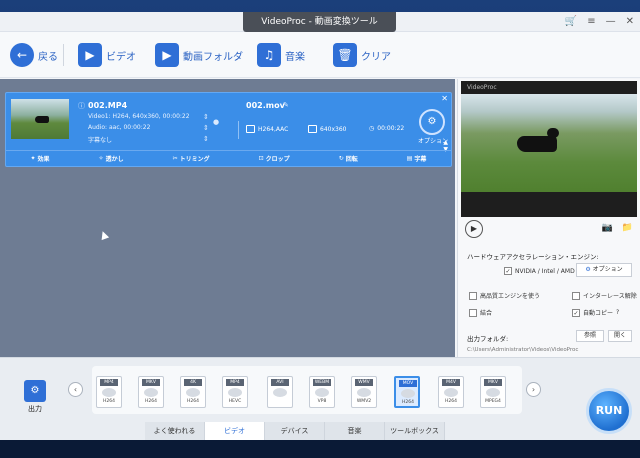 This screenshot has height=458, width=640. Describe the element at coordinates (100, 139) in the screenshot. I see `subtitle-info: 字幕なし` at that location.